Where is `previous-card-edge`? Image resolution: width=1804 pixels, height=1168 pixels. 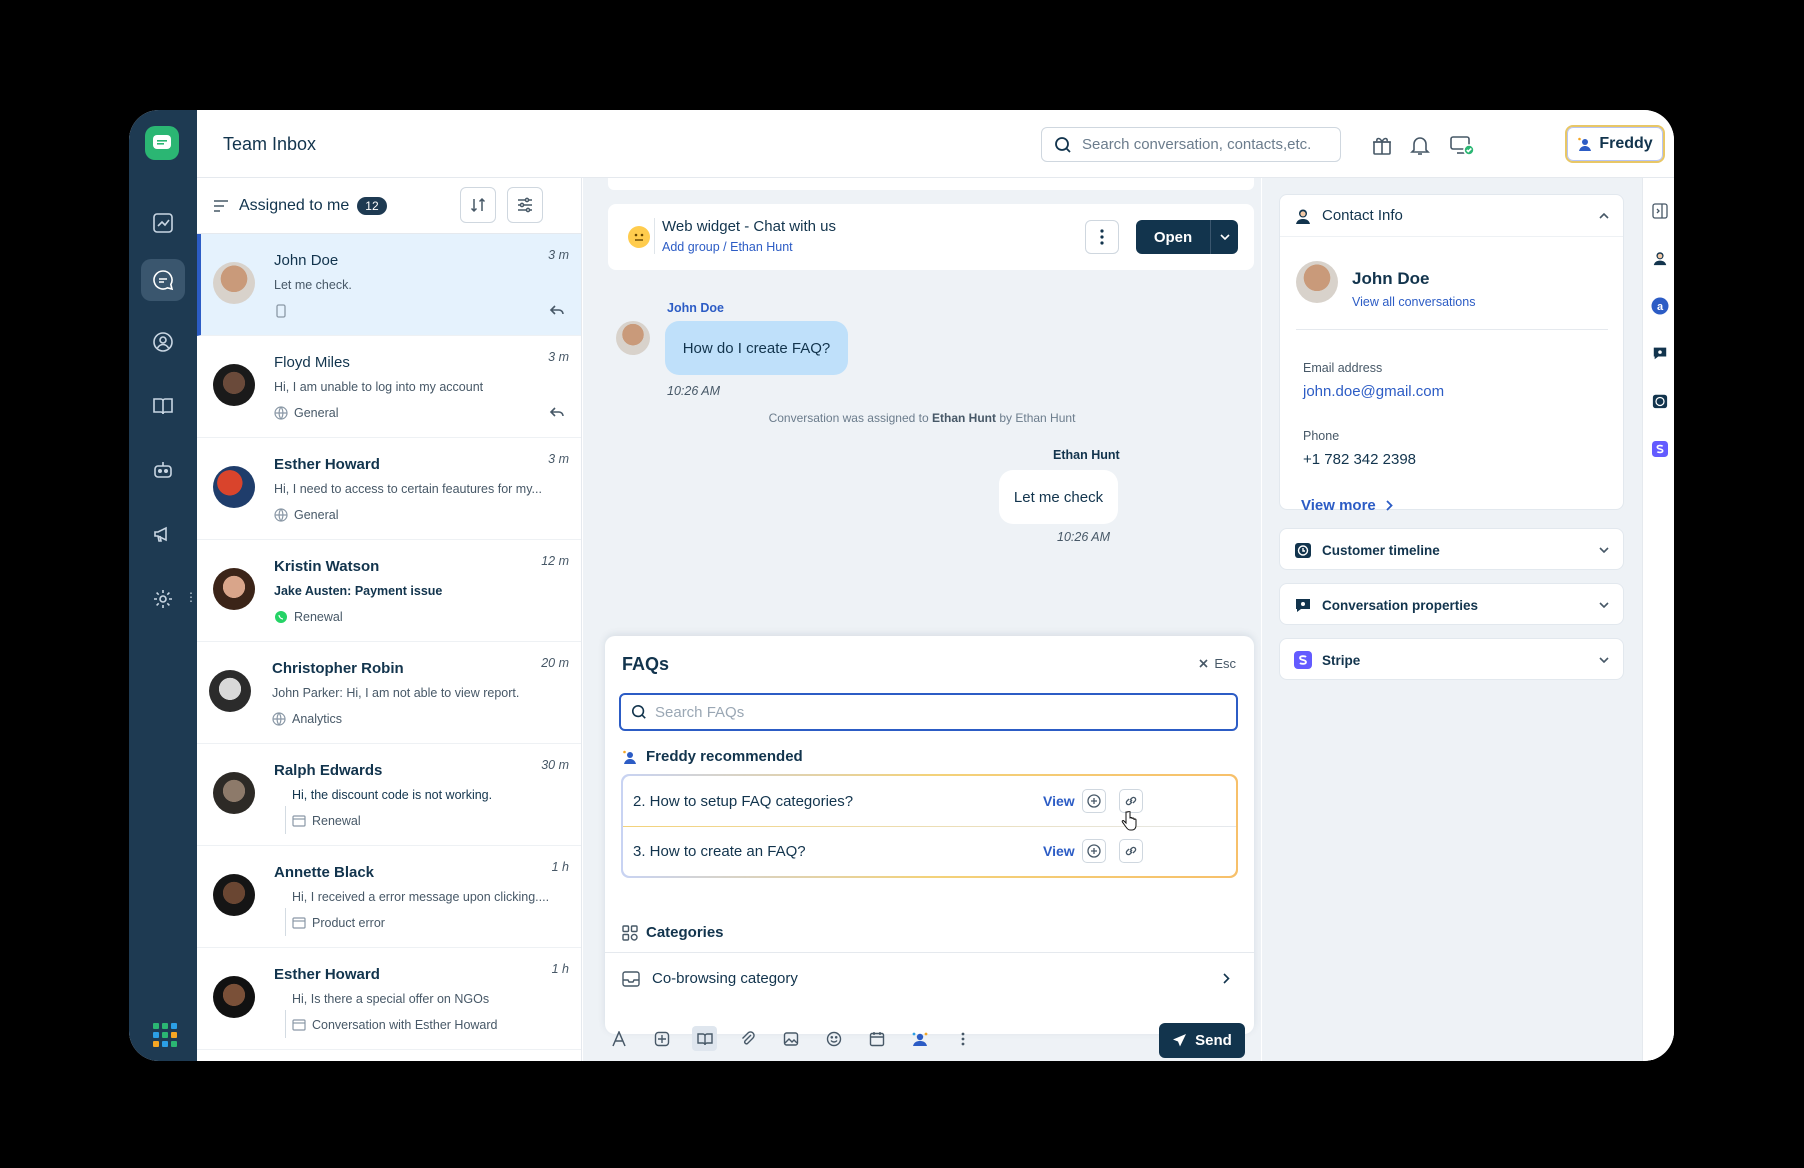 previous-card-edge is located at coordinates (931, 184).